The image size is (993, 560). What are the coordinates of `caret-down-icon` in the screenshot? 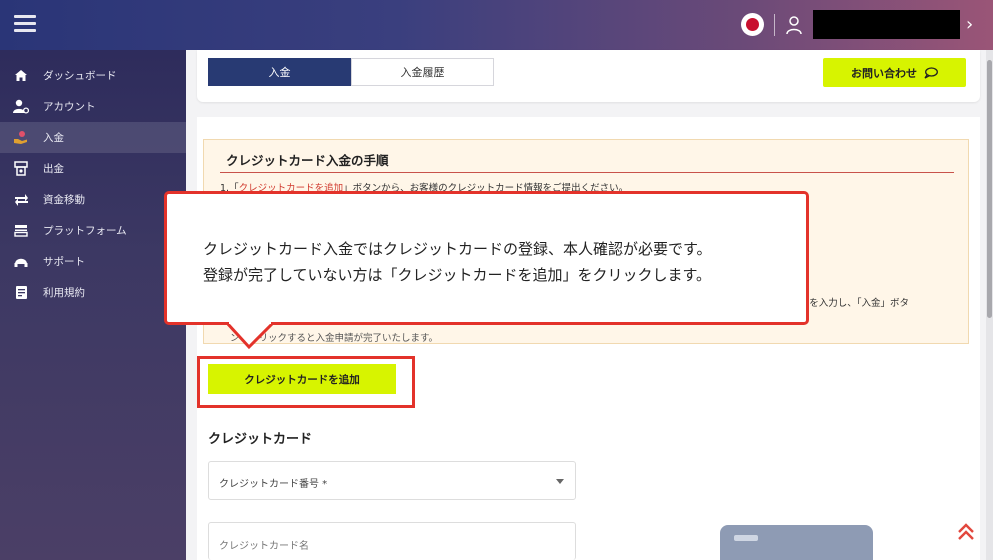 It's located at (560, 481).